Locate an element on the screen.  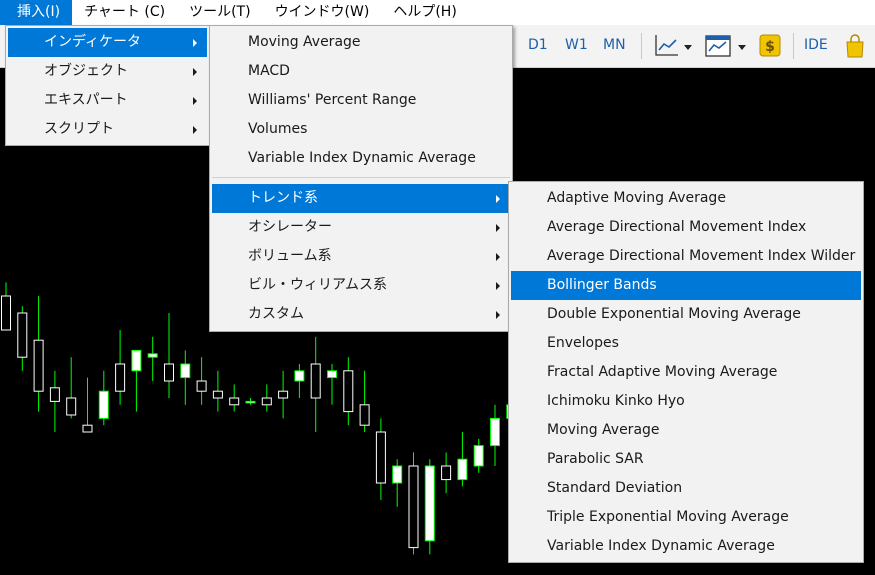
menu-item-trend: トレンド系 is located at coordinates (361, 198).